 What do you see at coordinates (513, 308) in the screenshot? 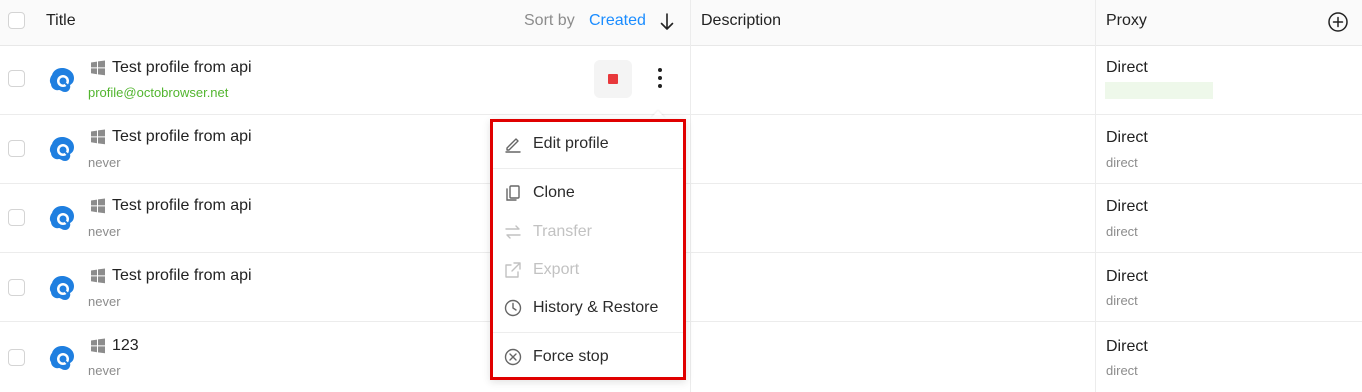
I see `history-icon` at bounding box center [513, 308].